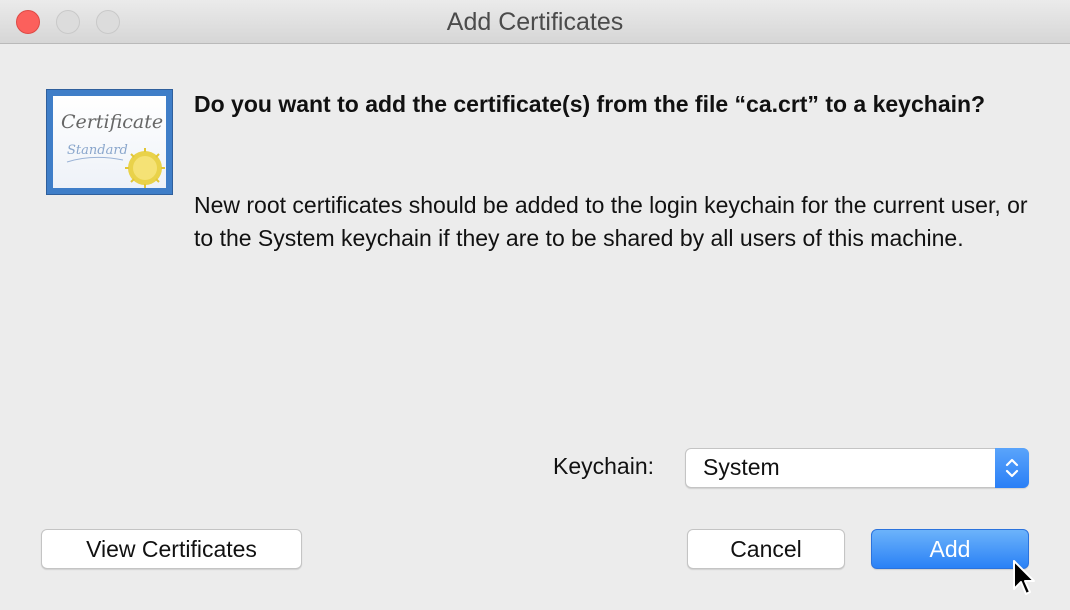 This screenshot has height=610, width=1070. I want to click on add-button: Add, so click(950, 549).